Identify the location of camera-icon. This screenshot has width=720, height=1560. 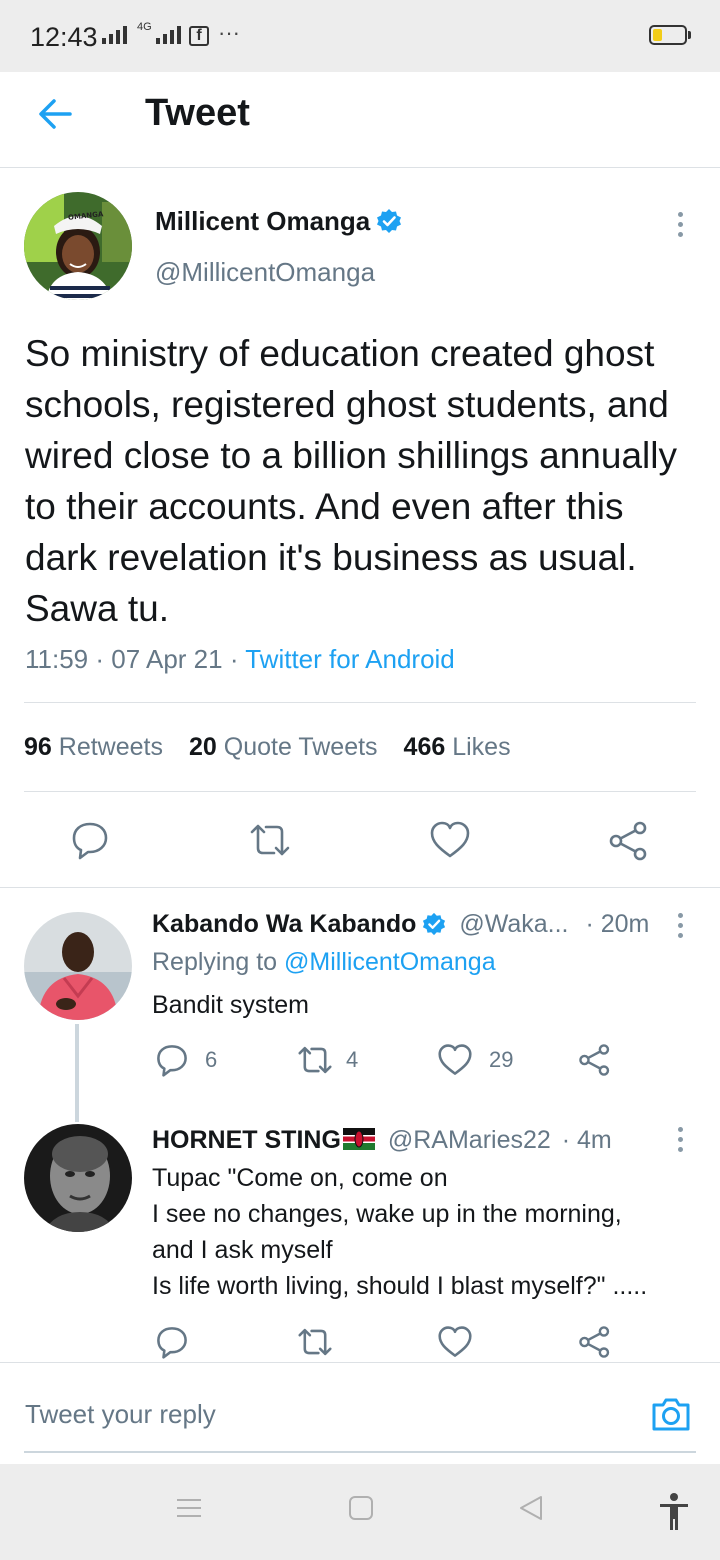
(671, 1414).